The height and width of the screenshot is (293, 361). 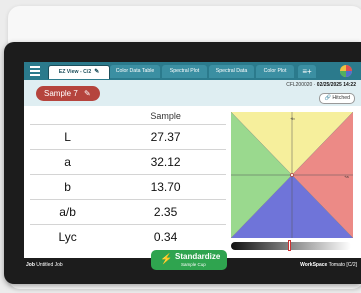 I want to click on tab-ez-view-label: EZ View - C/2, so click(x=75, y=72).